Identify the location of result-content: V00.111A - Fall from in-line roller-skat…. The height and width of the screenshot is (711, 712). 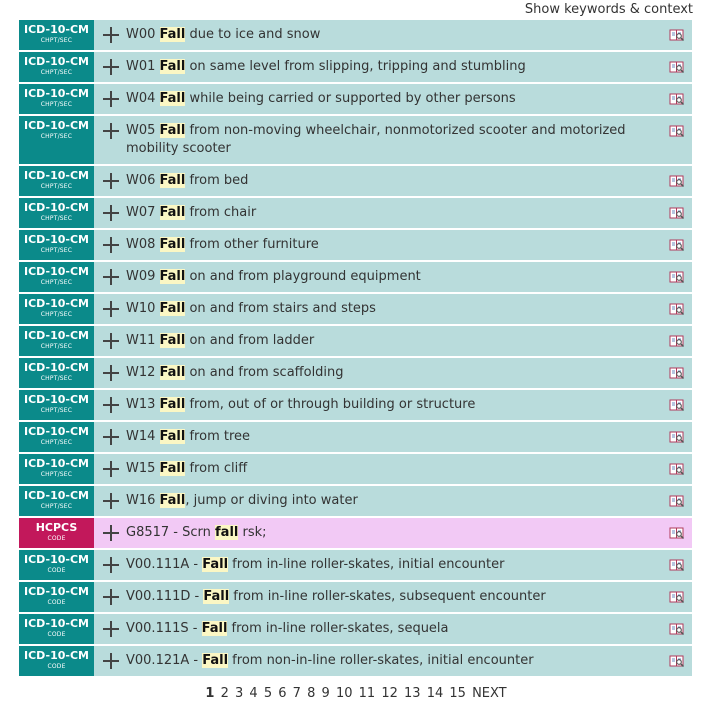
(393, 565).